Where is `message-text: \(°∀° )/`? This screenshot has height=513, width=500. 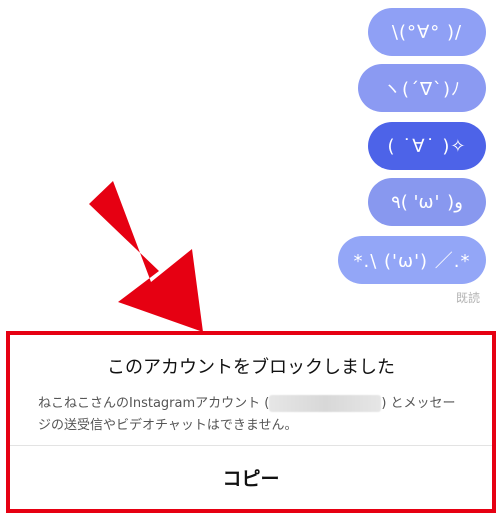 message-text: \(°∀° )/ is located at coordinates (427, 32).